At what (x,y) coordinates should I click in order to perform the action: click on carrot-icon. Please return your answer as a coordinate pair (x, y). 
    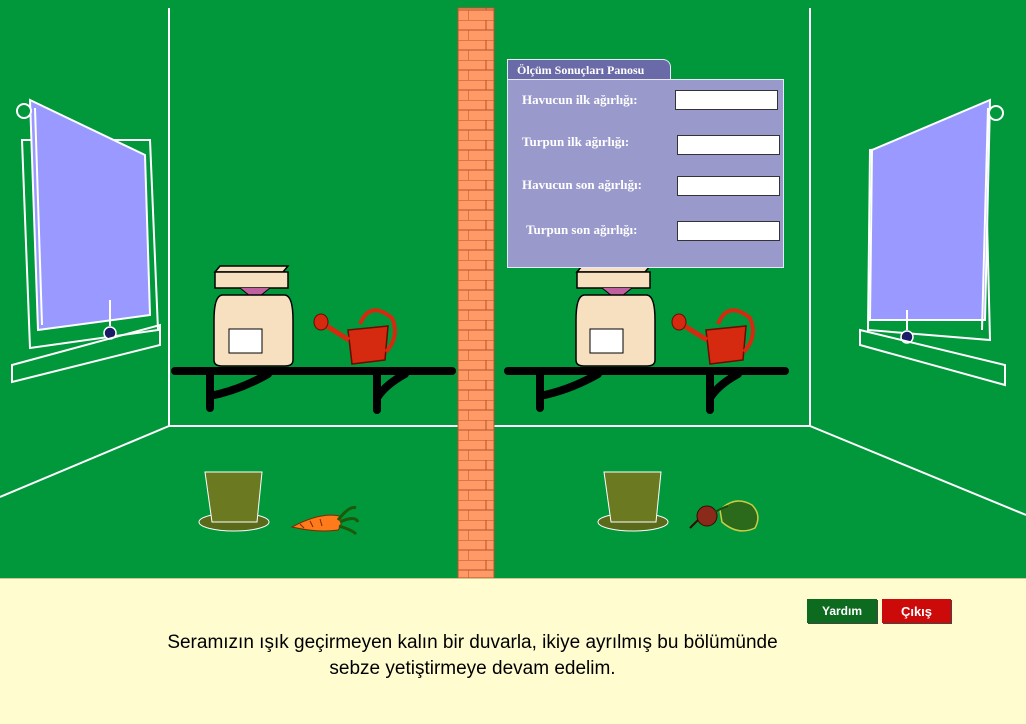
    Looking at the image, I should click on (325, 521).